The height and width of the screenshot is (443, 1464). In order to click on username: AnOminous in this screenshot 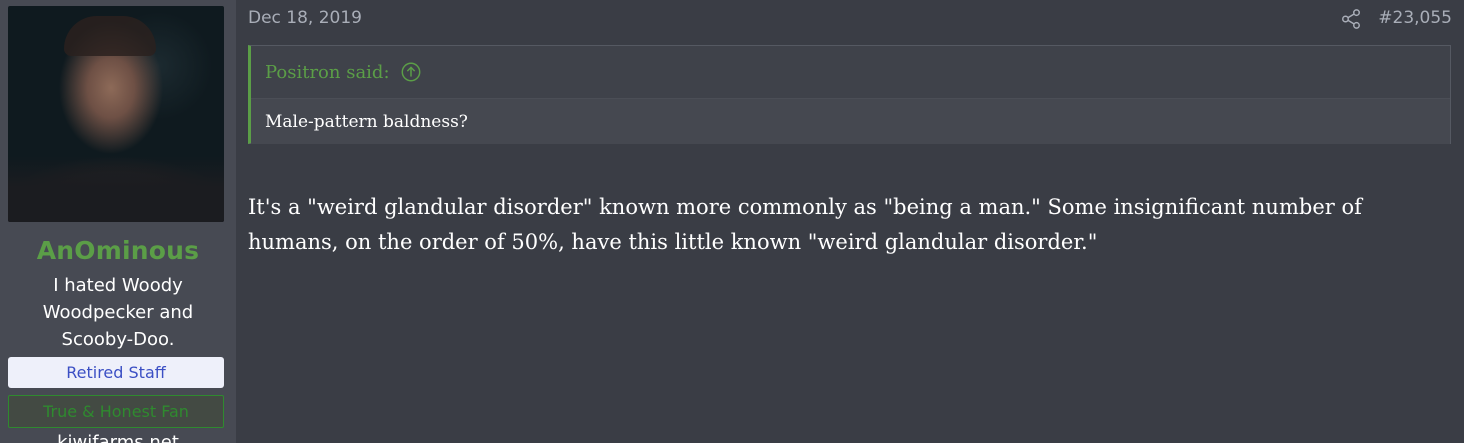, I will do `click(118, 250)`.